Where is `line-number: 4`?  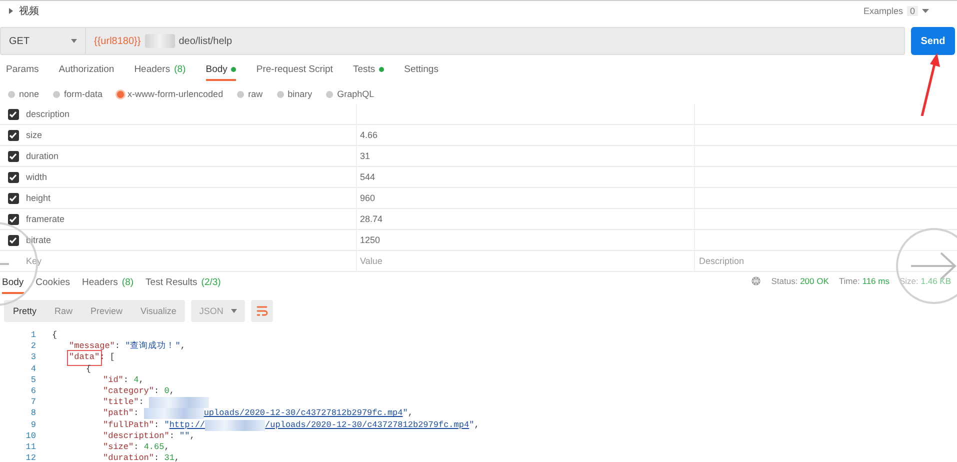 line-number: 4 is located at coordinates (33, 369).